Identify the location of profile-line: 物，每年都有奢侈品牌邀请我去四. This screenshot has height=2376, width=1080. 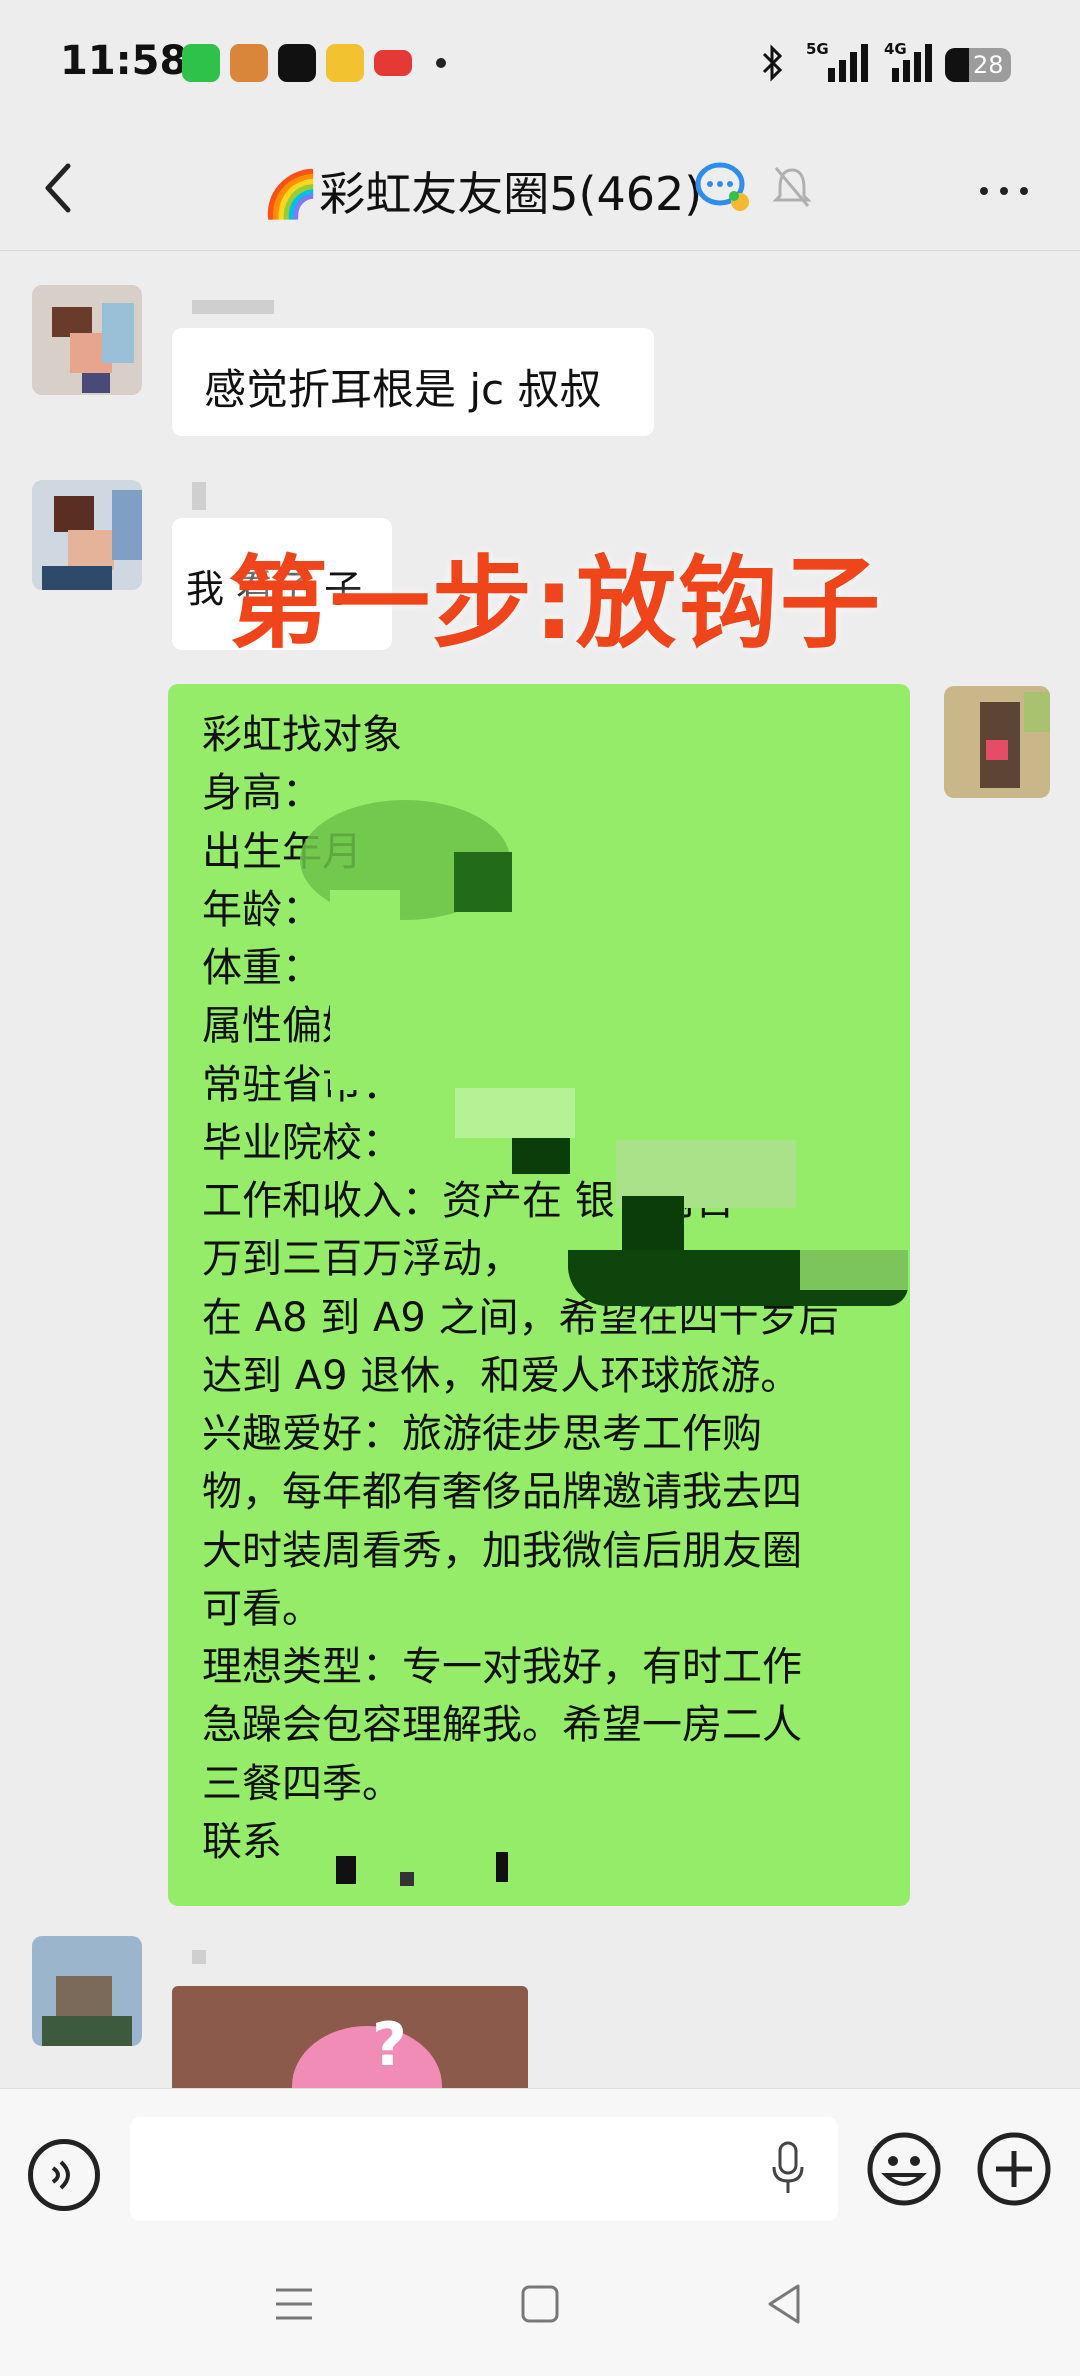
(502, 1492).